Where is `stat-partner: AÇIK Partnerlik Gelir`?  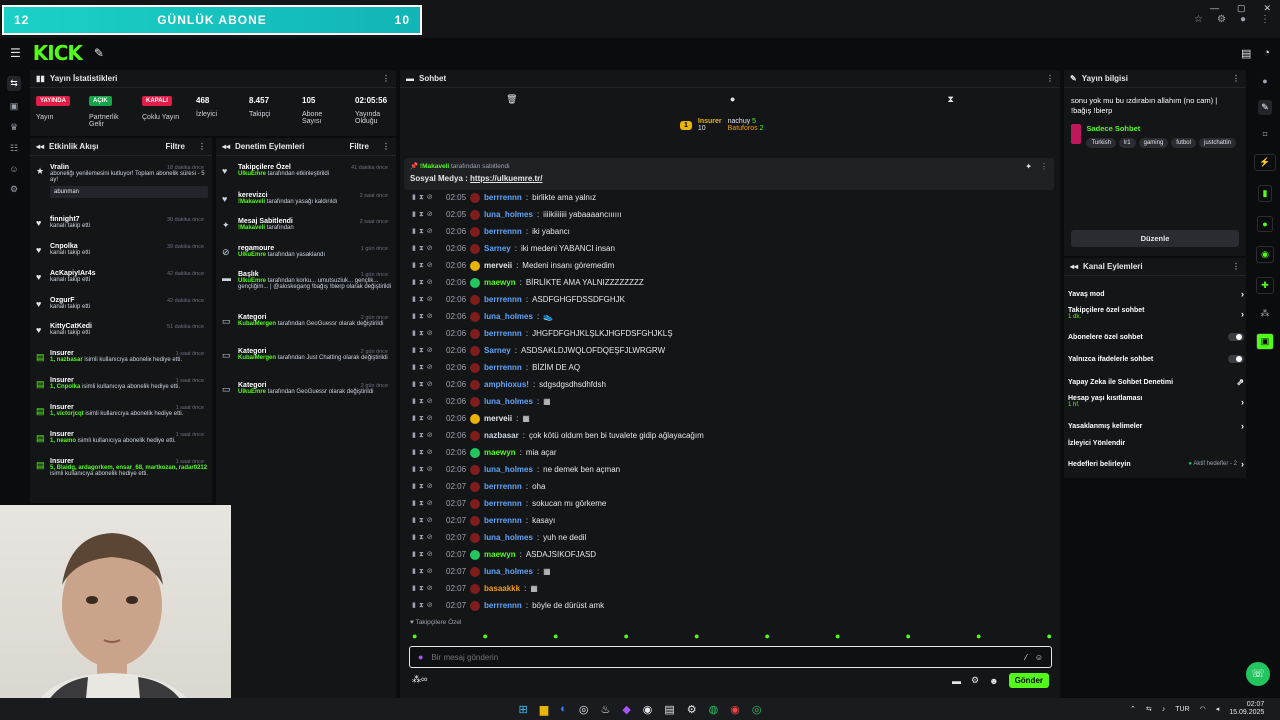
stat-partner: AÇIK Partnerlik Gelir is located at coordinates (111, 112).